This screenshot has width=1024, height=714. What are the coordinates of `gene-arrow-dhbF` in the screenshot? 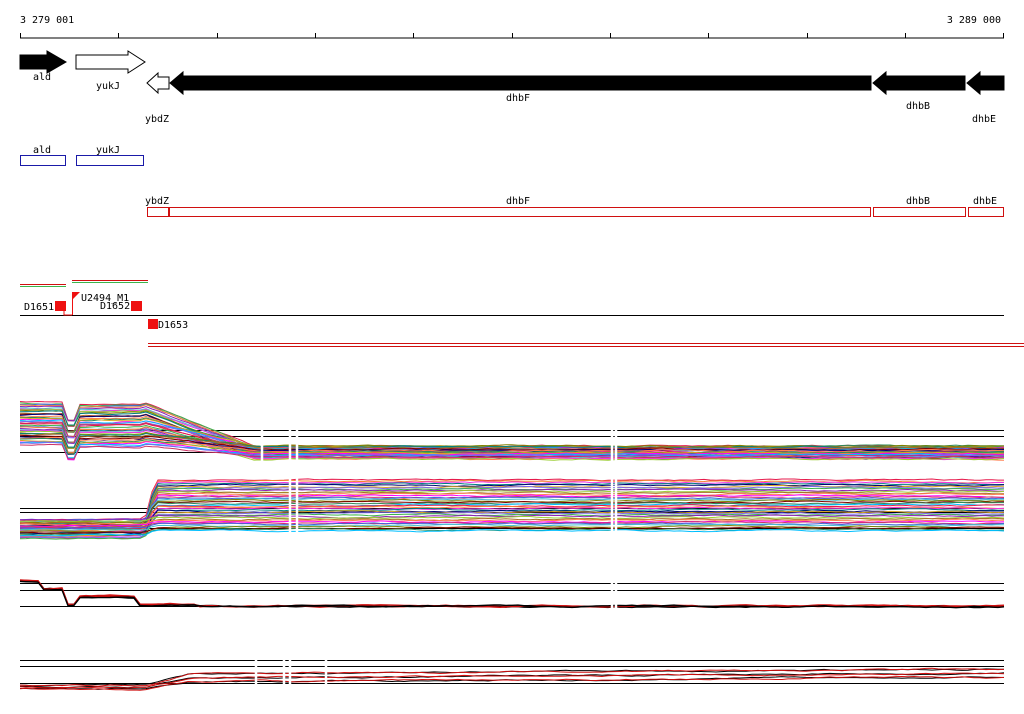 It's located at (520, 83).